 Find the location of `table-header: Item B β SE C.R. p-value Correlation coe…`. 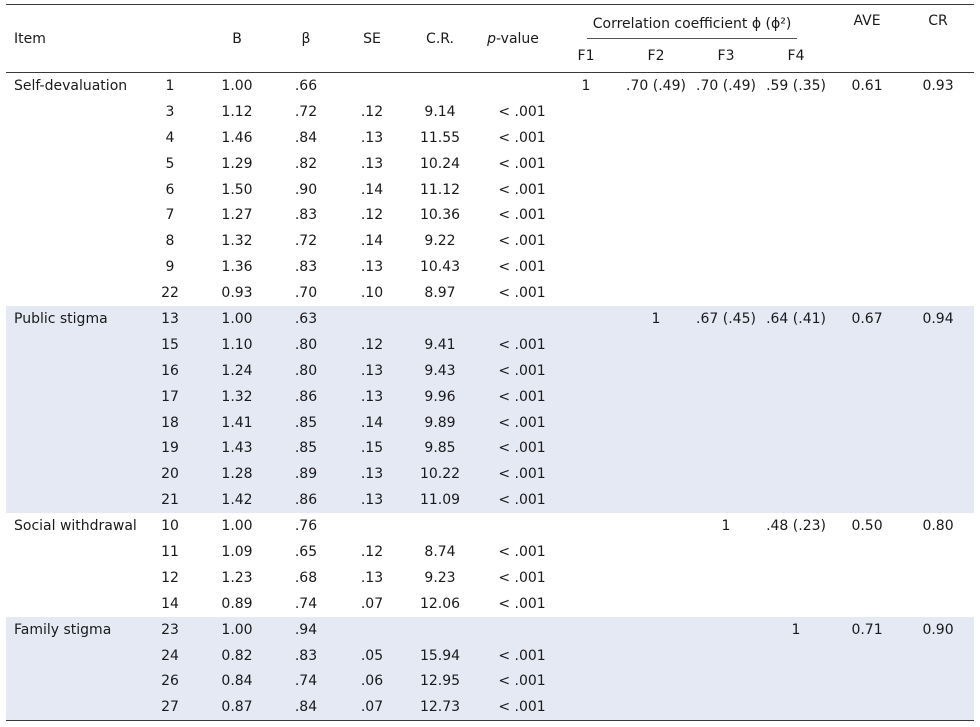

table-header: Item B β SE C.R. p-value Correlation coe… is located at coordinates (490, 38).